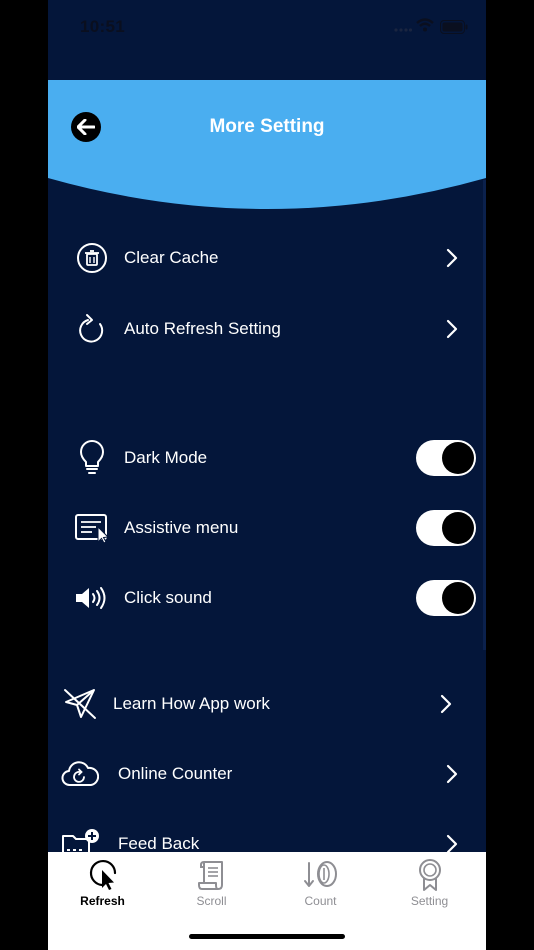 The image size is (534, 950). What do you see at coordinates (80, 704) in the screenshot?
I see `paper-plane-icon` at bounding box center [80, 704].